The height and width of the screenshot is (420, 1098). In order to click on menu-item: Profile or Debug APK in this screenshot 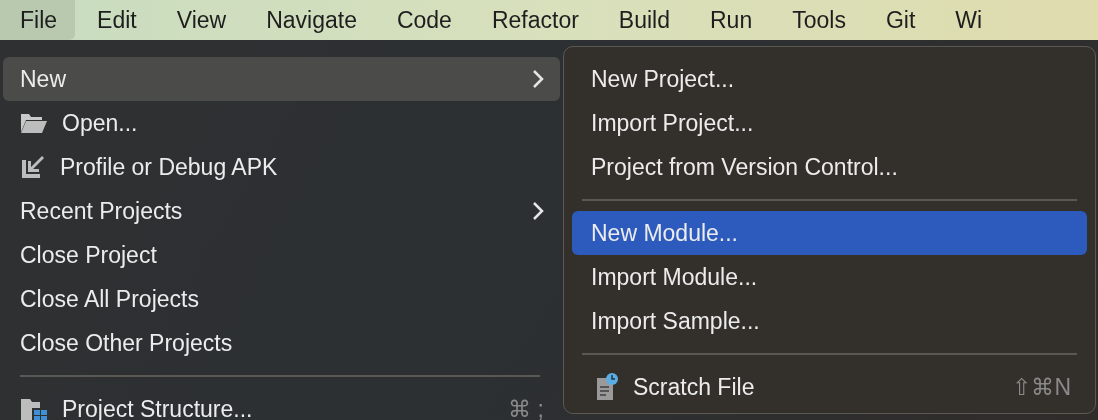, I will do `click(281, 167)`.